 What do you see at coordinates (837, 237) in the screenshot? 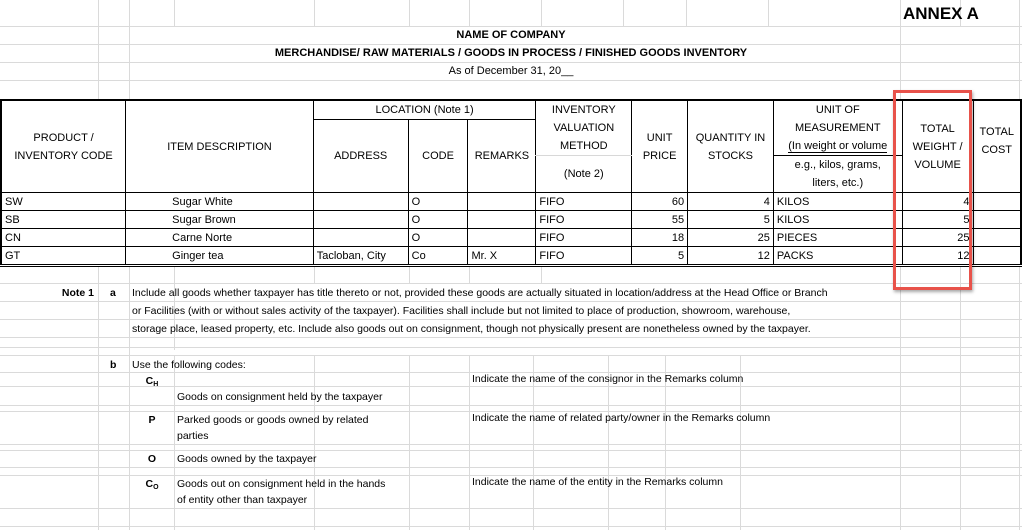
I see `row-unit-of-measurement: PIECES` at bounding box center [837, 237].